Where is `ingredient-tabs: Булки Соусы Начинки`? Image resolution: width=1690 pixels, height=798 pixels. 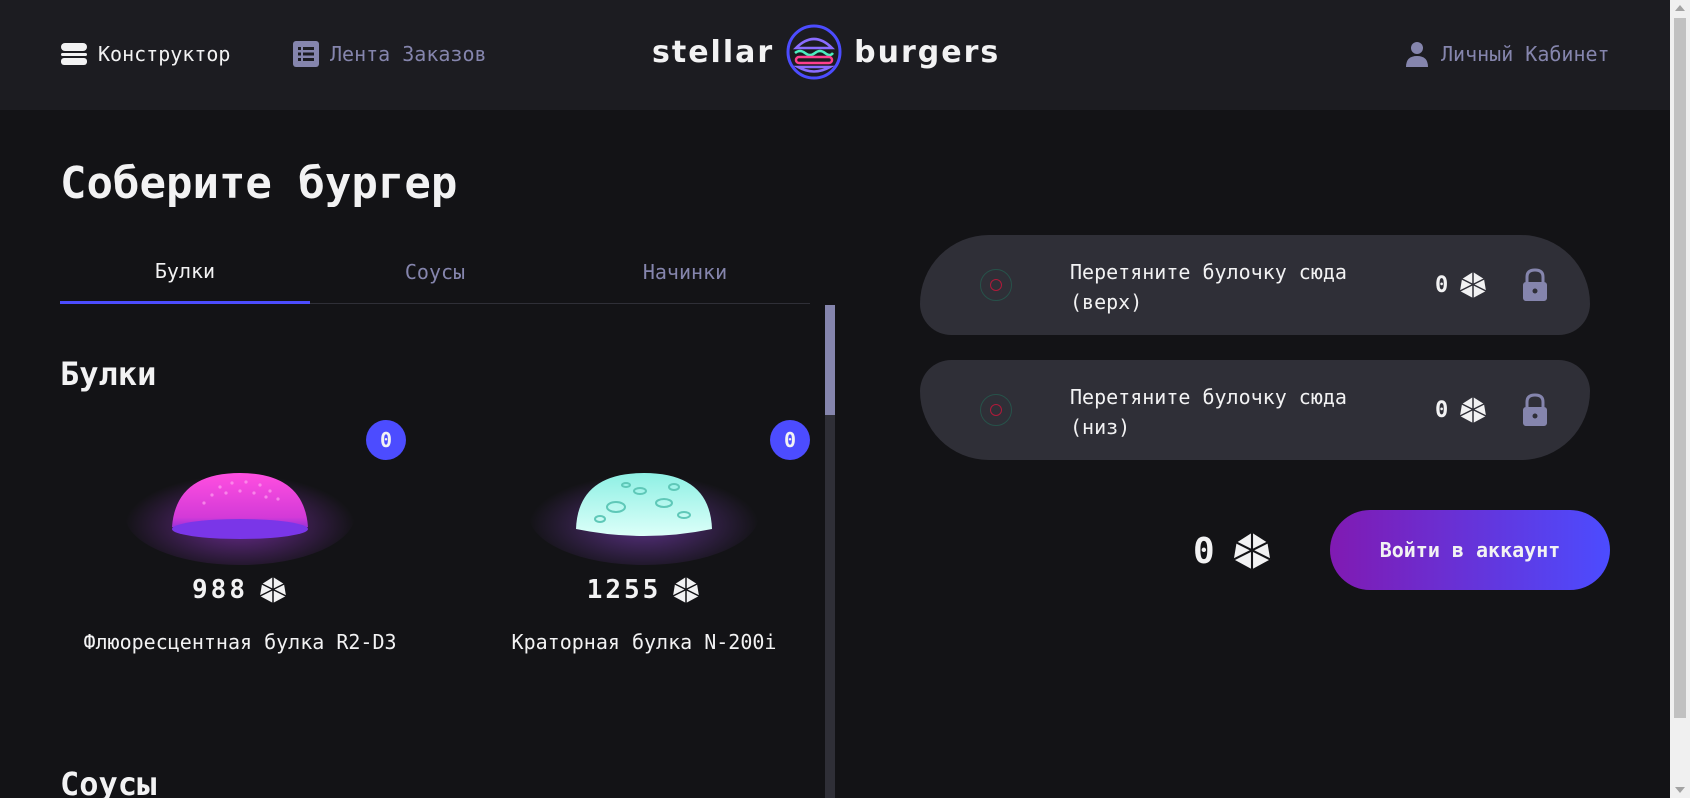
ingredient-tabs: Булки Соусы Начинки is located at coordinates (435, 272).